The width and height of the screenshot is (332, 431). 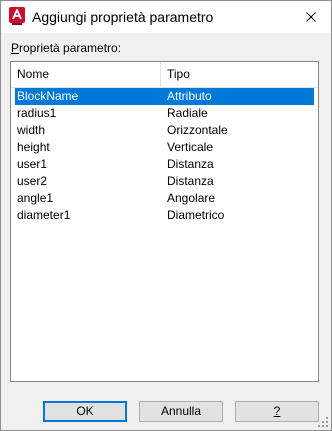 What do you see at coordinates (32, 181) in the screenshot?
I see `row-name-cell: user2` at bounding box center [32, 181].